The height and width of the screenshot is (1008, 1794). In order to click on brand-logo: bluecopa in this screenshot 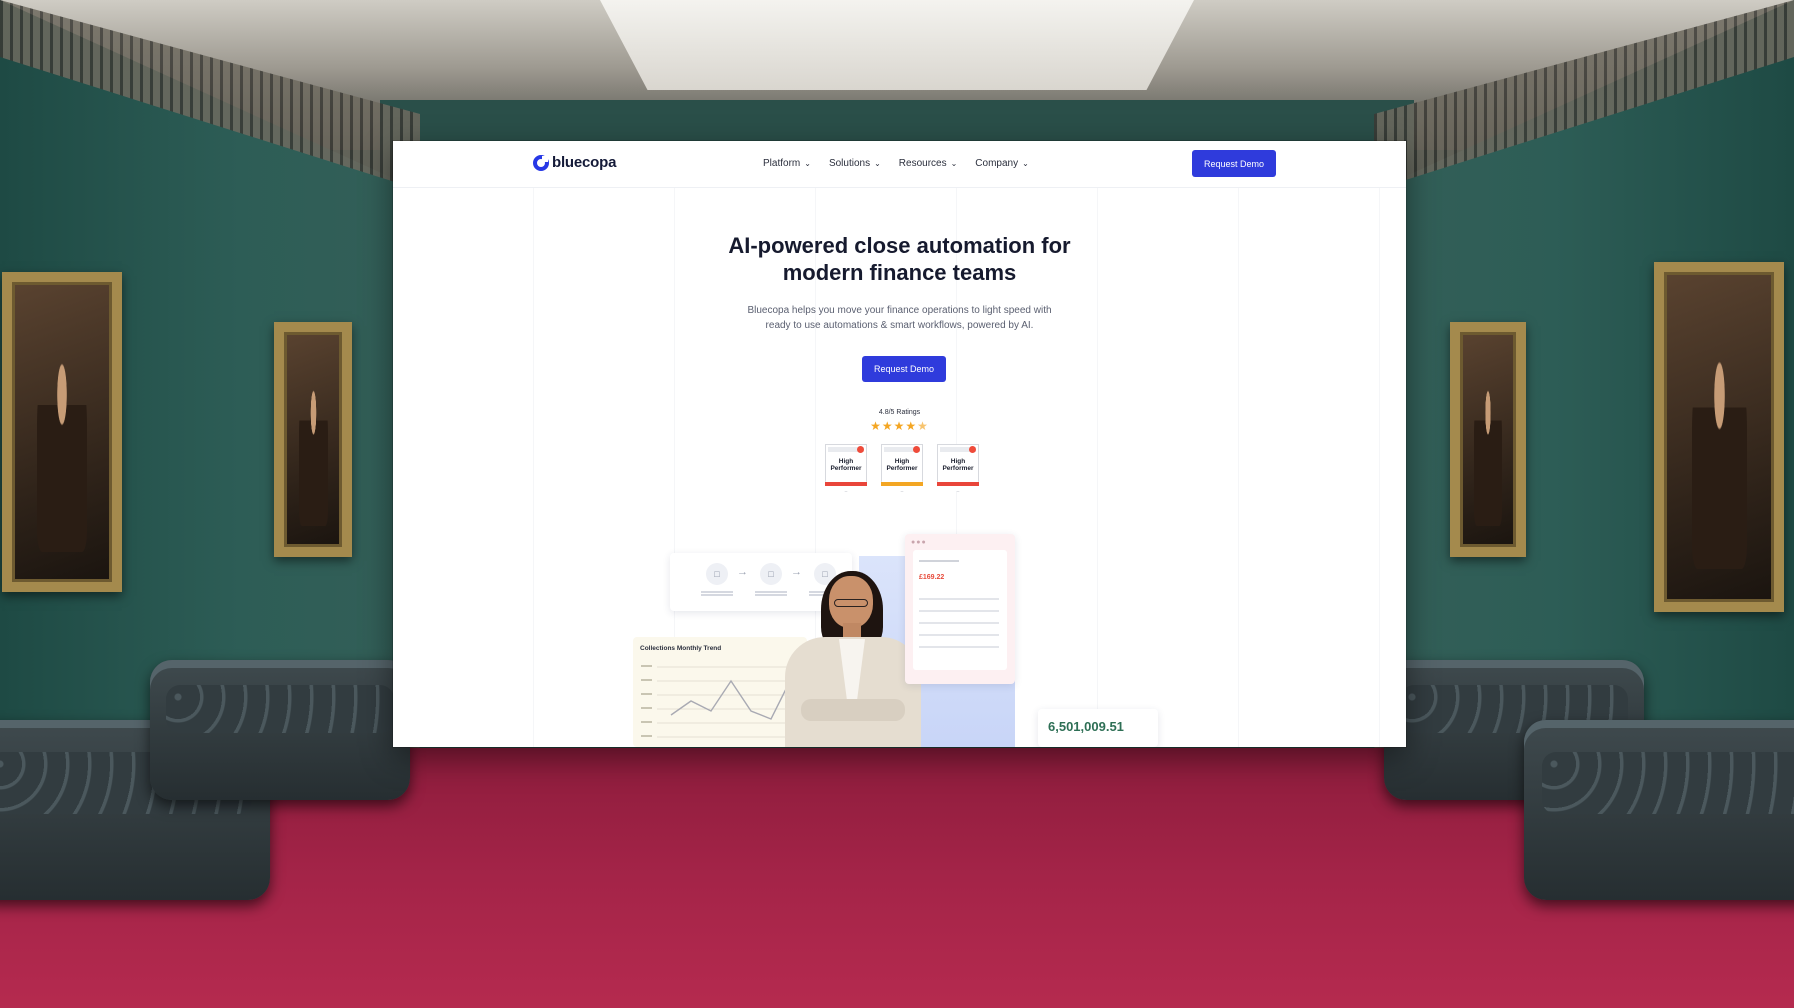, I will do `click(574, 162)`.